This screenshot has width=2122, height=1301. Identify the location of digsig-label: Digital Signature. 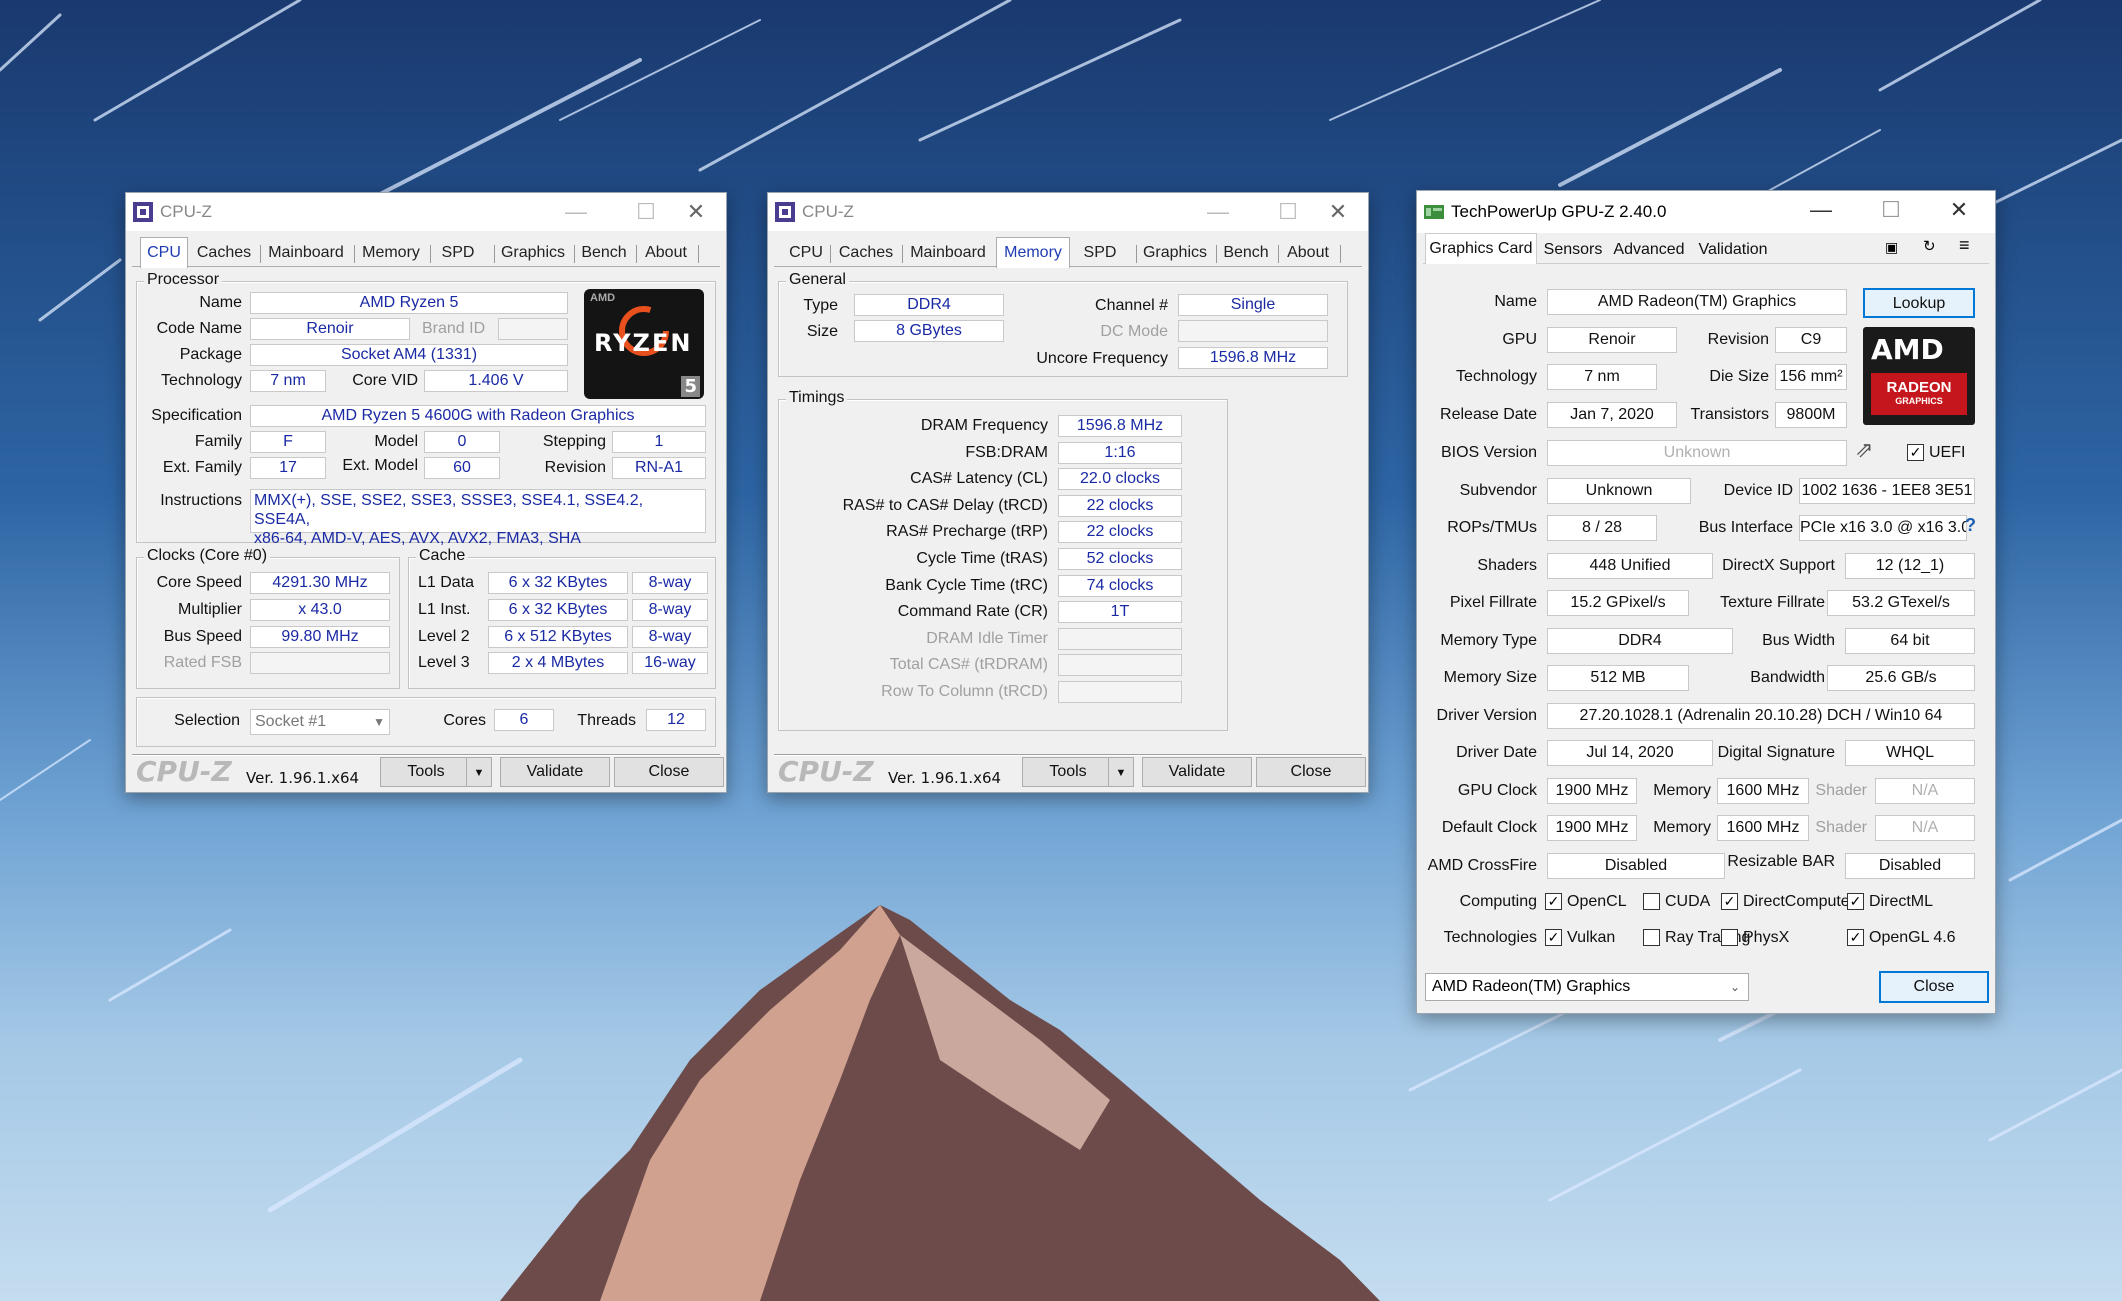
(1776, 752).